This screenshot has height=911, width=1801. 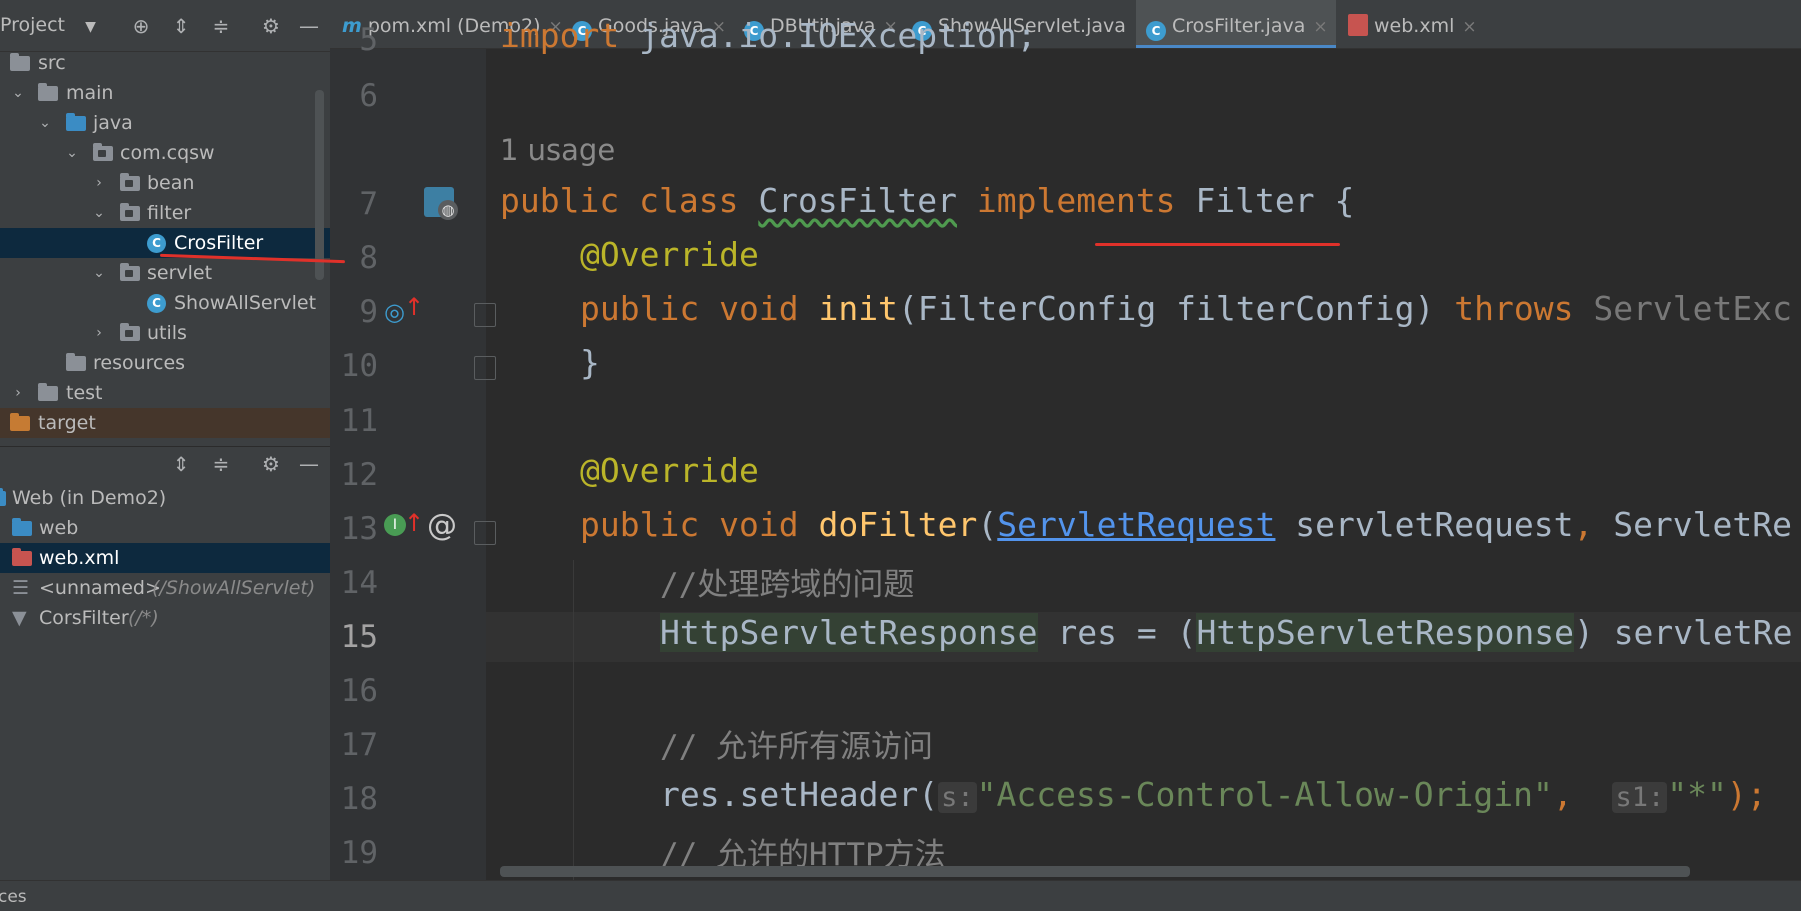 What do you see at coordinates (359, 475) in the screenshot?
I see `line-number: 12` at bounding box center [359, 475].